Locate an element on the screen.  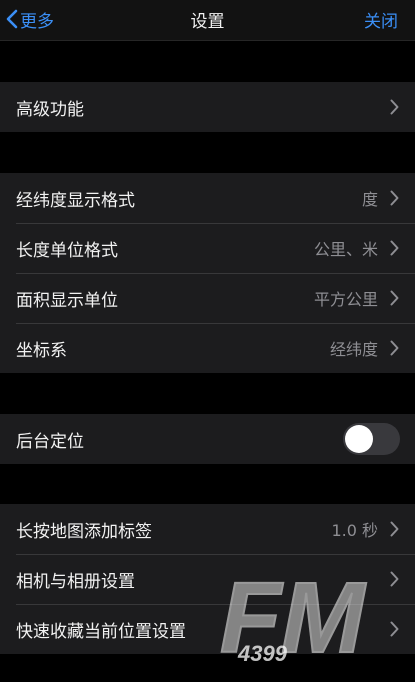
row-value: 经纬度 is located at coordinates (353, 349).